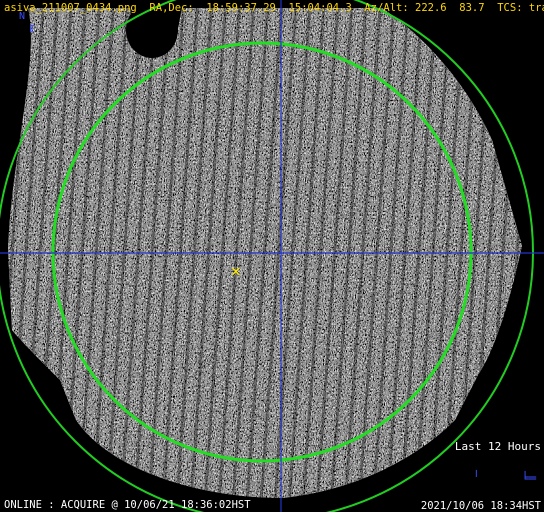 The image size is (544, 512). What do you see at coordinates (476, 470) in the screenshot?
I see `trail-legend-icon: ╷` at bounding box center [476, 470].